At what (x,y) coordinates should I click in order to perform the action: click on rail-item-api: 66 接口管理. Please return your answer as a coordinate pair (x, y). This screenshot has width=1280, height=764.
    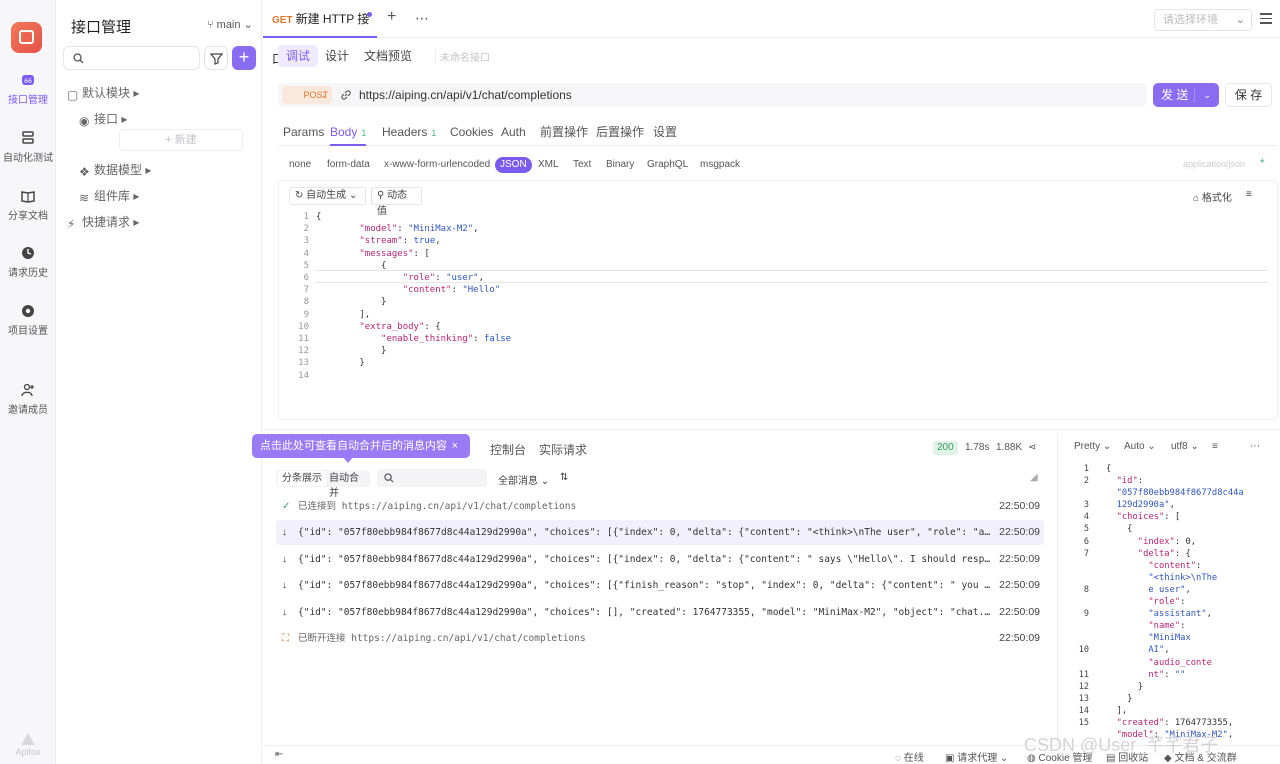
    Looking at the image, I should click on (28, 89).